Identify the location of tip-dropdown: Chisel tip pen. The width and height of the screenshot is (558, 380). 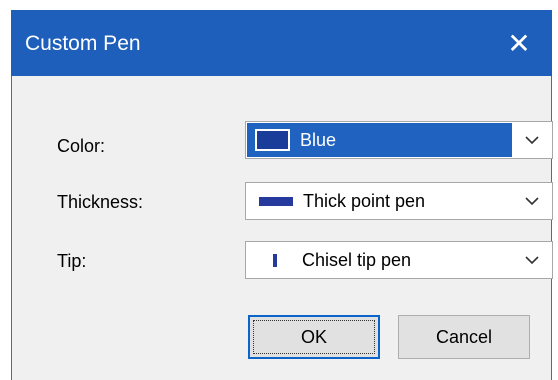
(399, 260).